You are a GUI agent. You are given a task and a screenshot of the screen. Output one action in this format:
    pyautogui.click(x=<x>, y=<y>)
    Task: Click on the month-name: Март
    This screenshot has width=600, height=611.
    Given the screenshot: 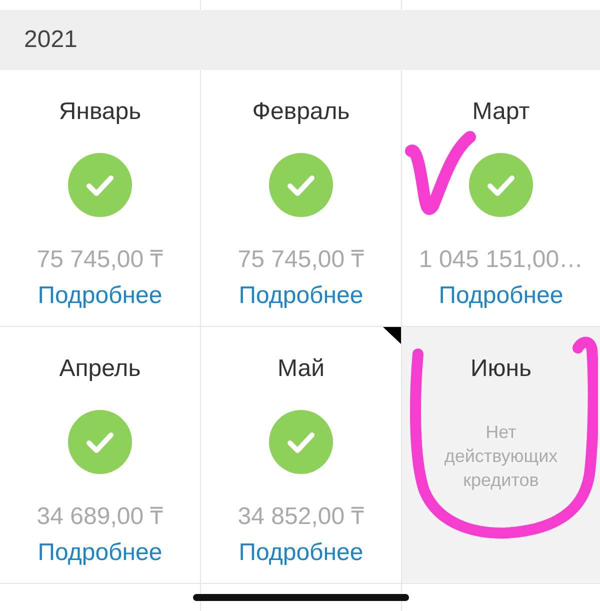 What is the action you would take?
    pyautogui.click(x=501, y=112)
    